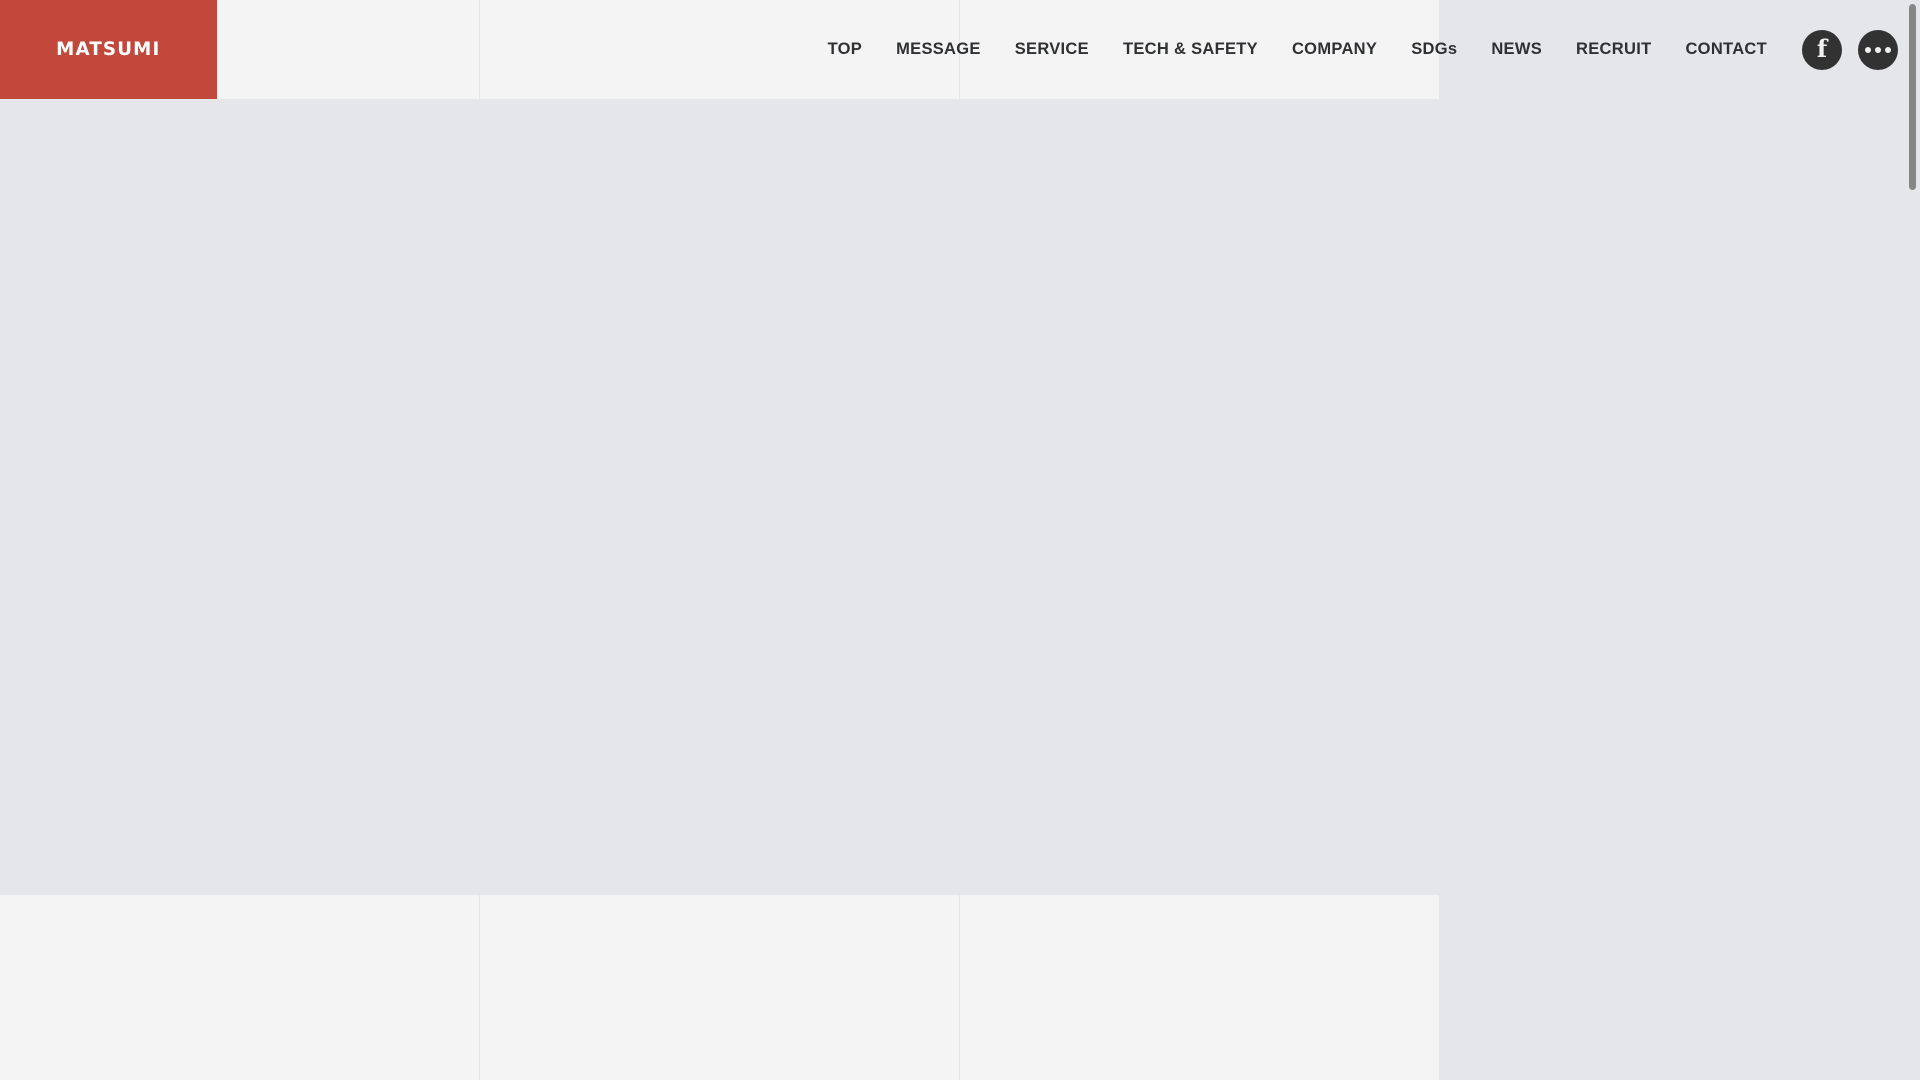  I want to click on facebook-icon: f, so click(1822, 48).